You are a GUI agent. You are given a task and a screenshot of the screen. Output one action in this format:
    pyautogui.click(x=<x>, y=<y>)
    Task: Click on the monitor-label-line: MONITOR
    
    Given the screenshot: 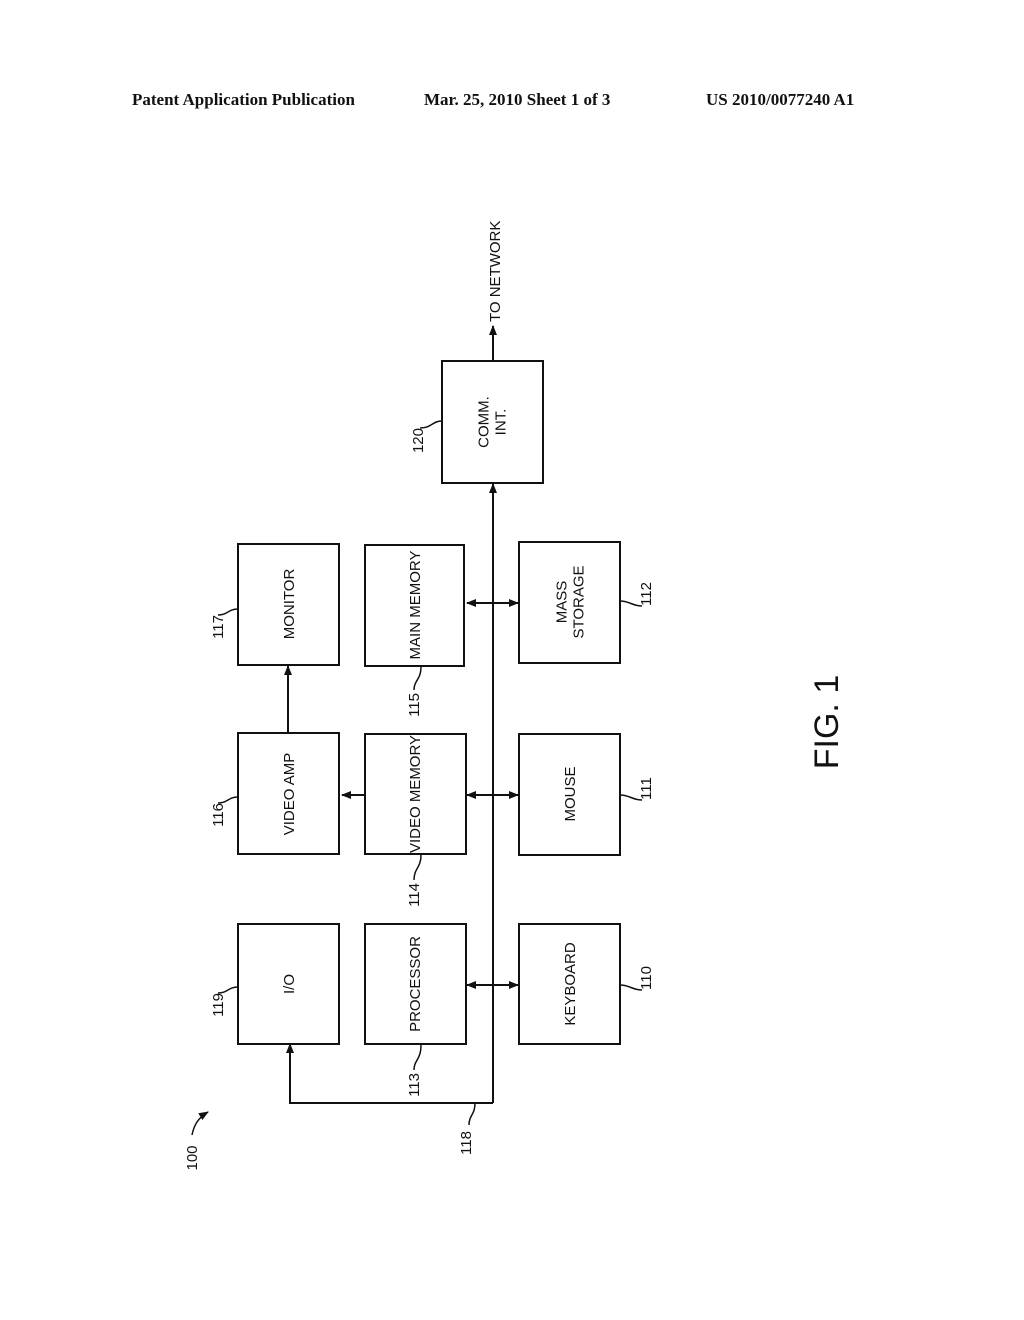 What is the action you would take?
    pyautogui.click(x=289, y=604)
    